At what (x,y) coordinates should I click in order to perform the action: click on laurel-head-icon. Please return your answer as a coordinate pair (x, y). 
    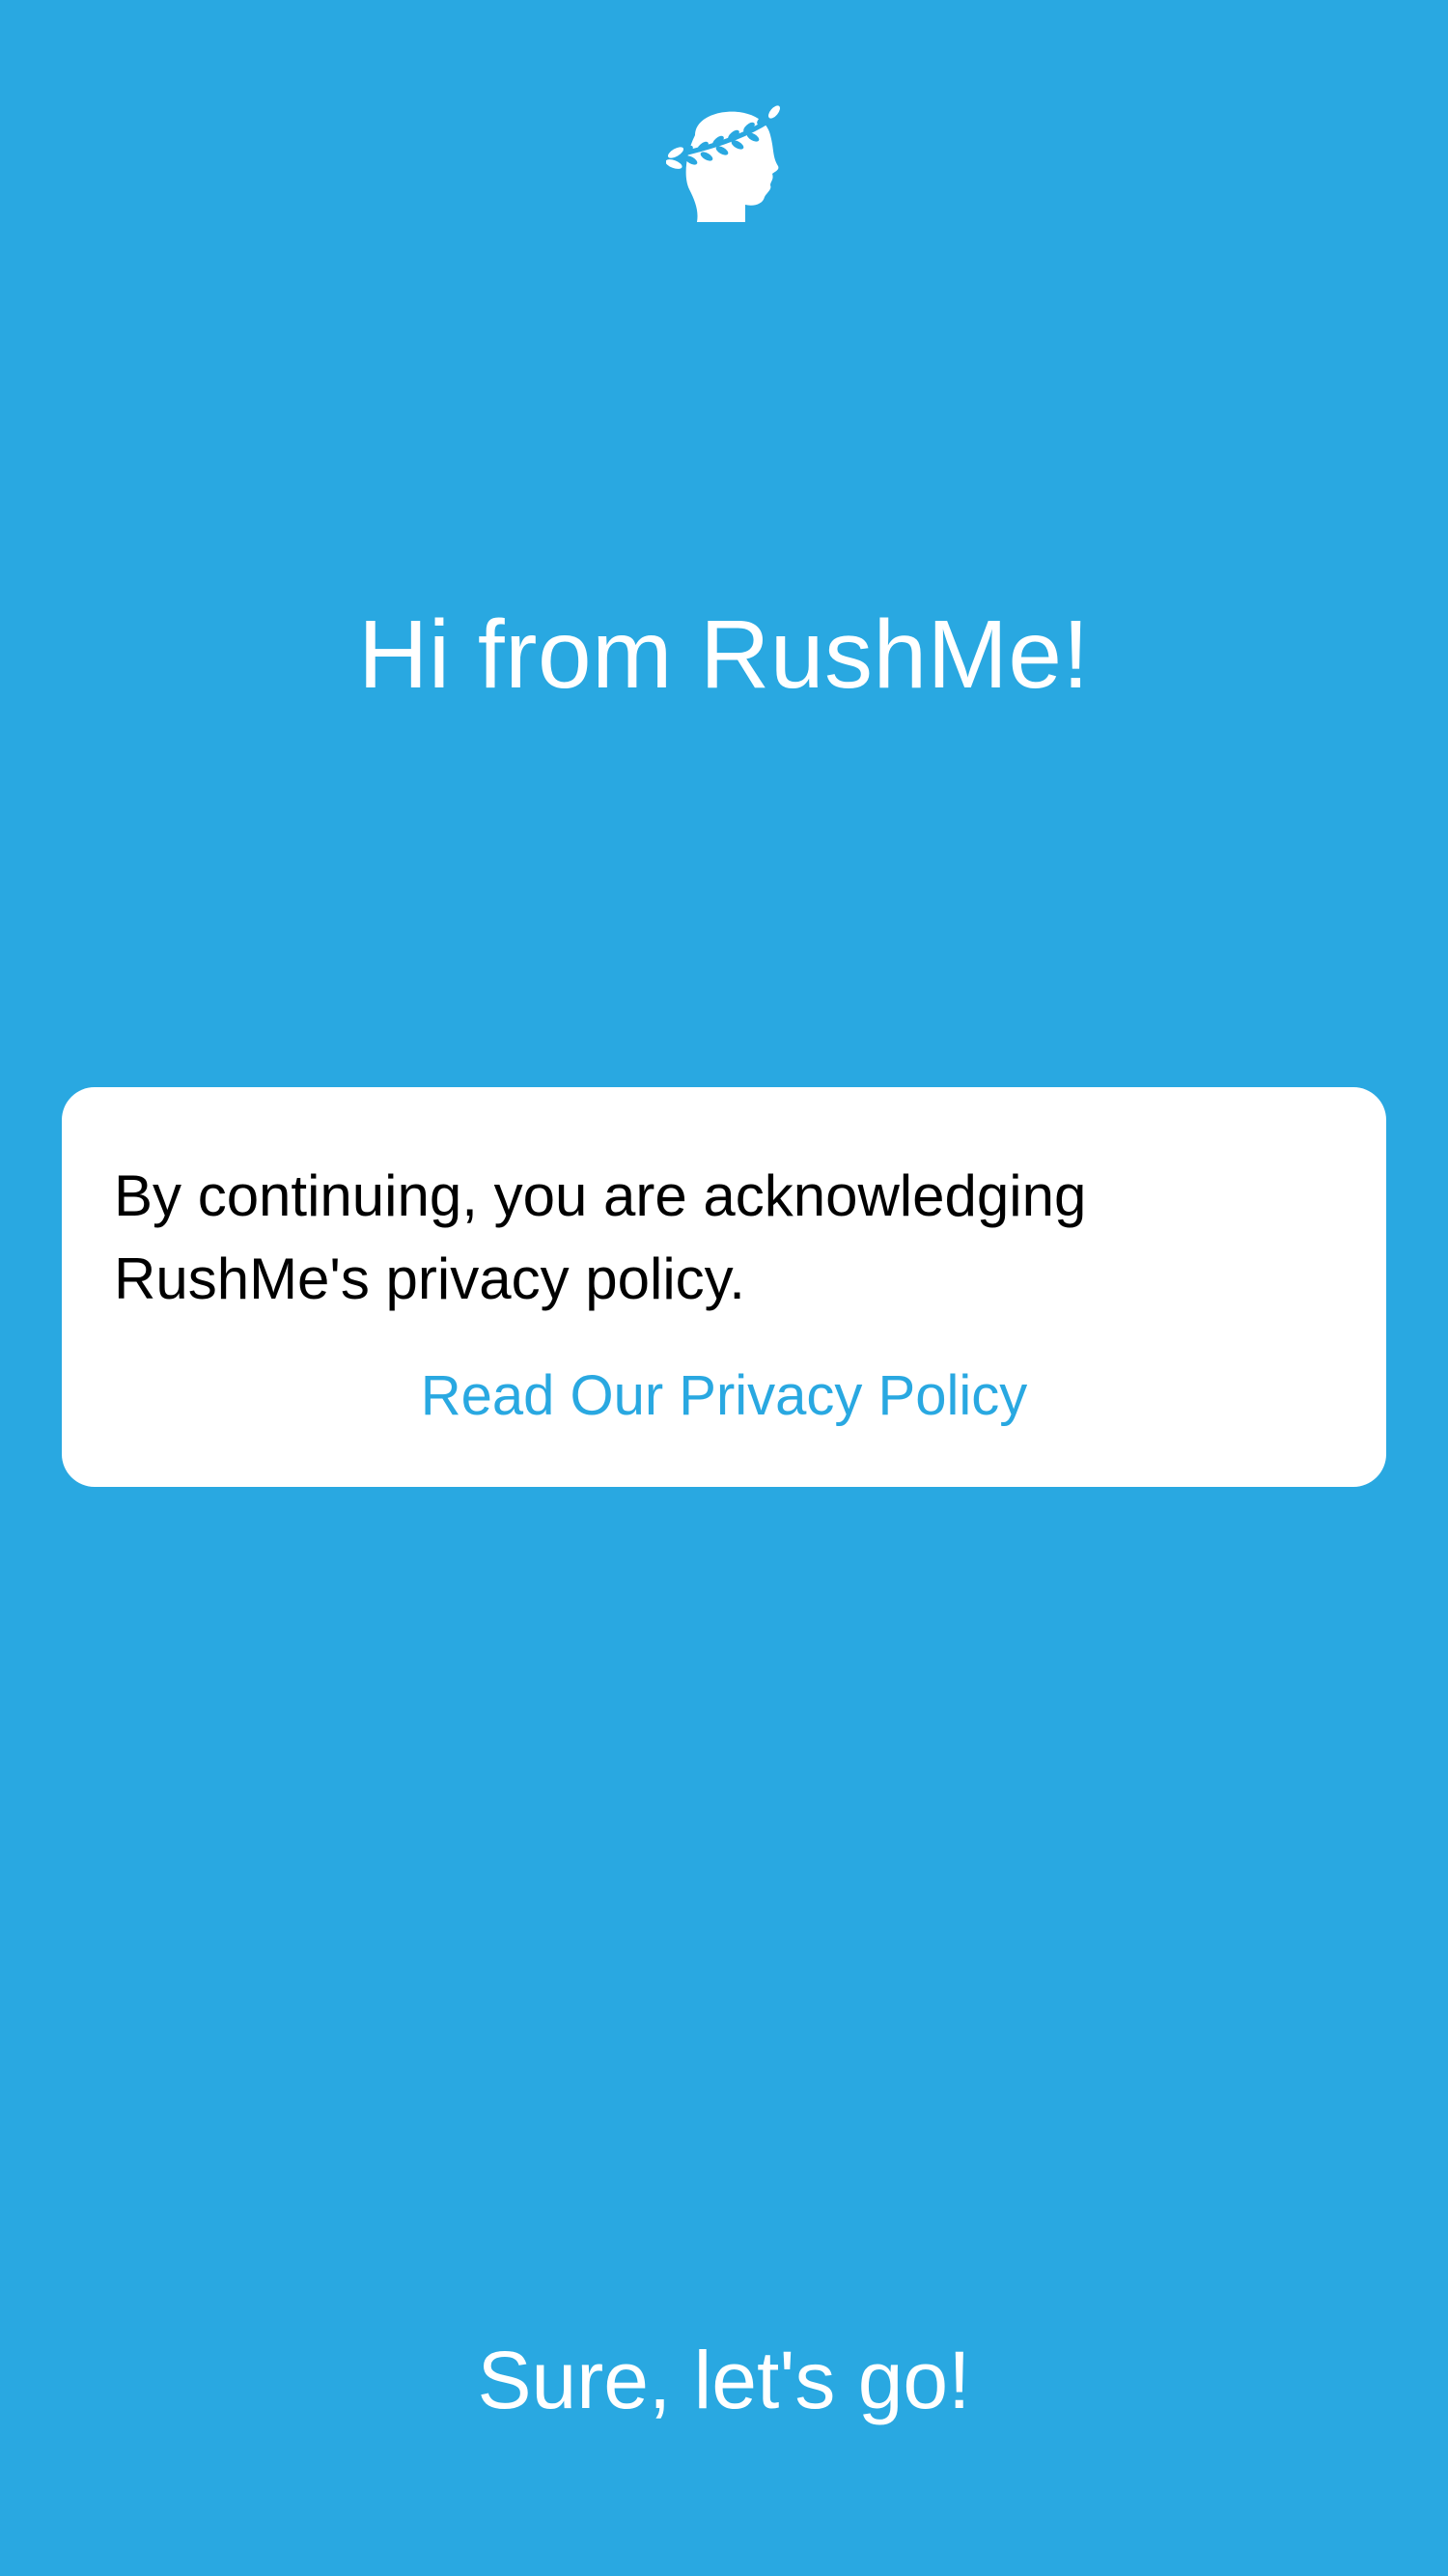
    Looking at the image, I should click on (724, 162).